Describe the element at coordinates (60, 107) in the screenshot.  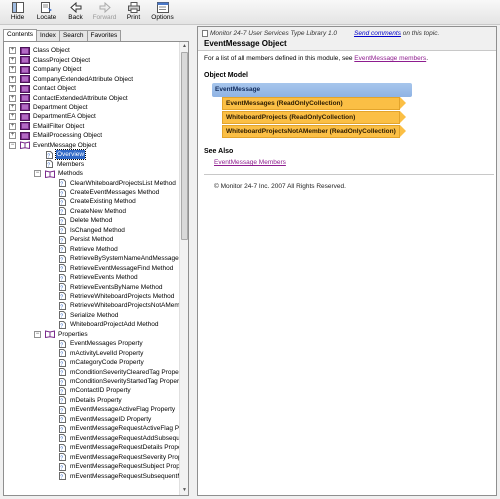
I see `tree-item-label: Department Object` at that location.